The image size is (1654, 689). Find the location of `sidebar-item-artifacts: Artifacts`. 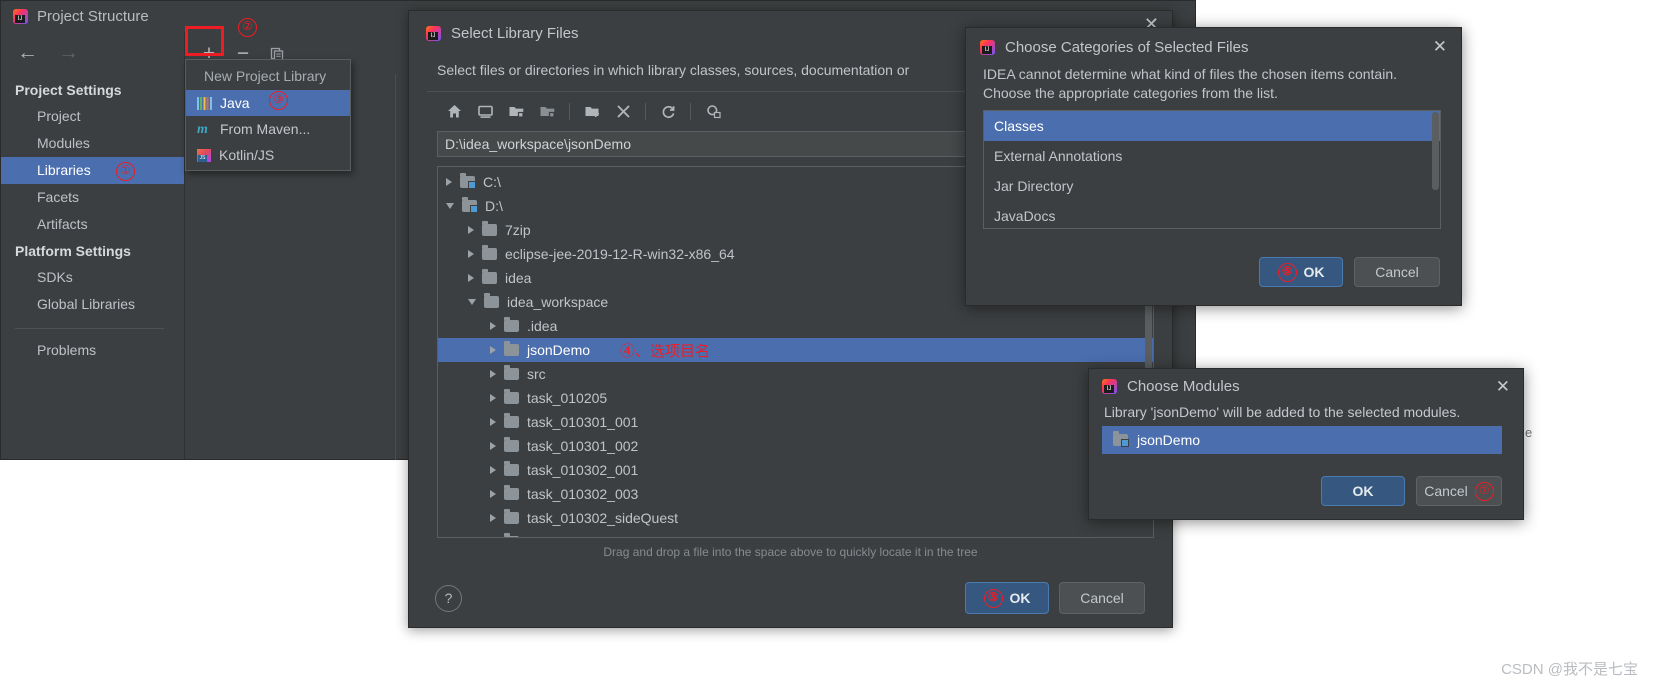

sidebar-item-artifacts: Artifacts is located at coordinates (92, 224).